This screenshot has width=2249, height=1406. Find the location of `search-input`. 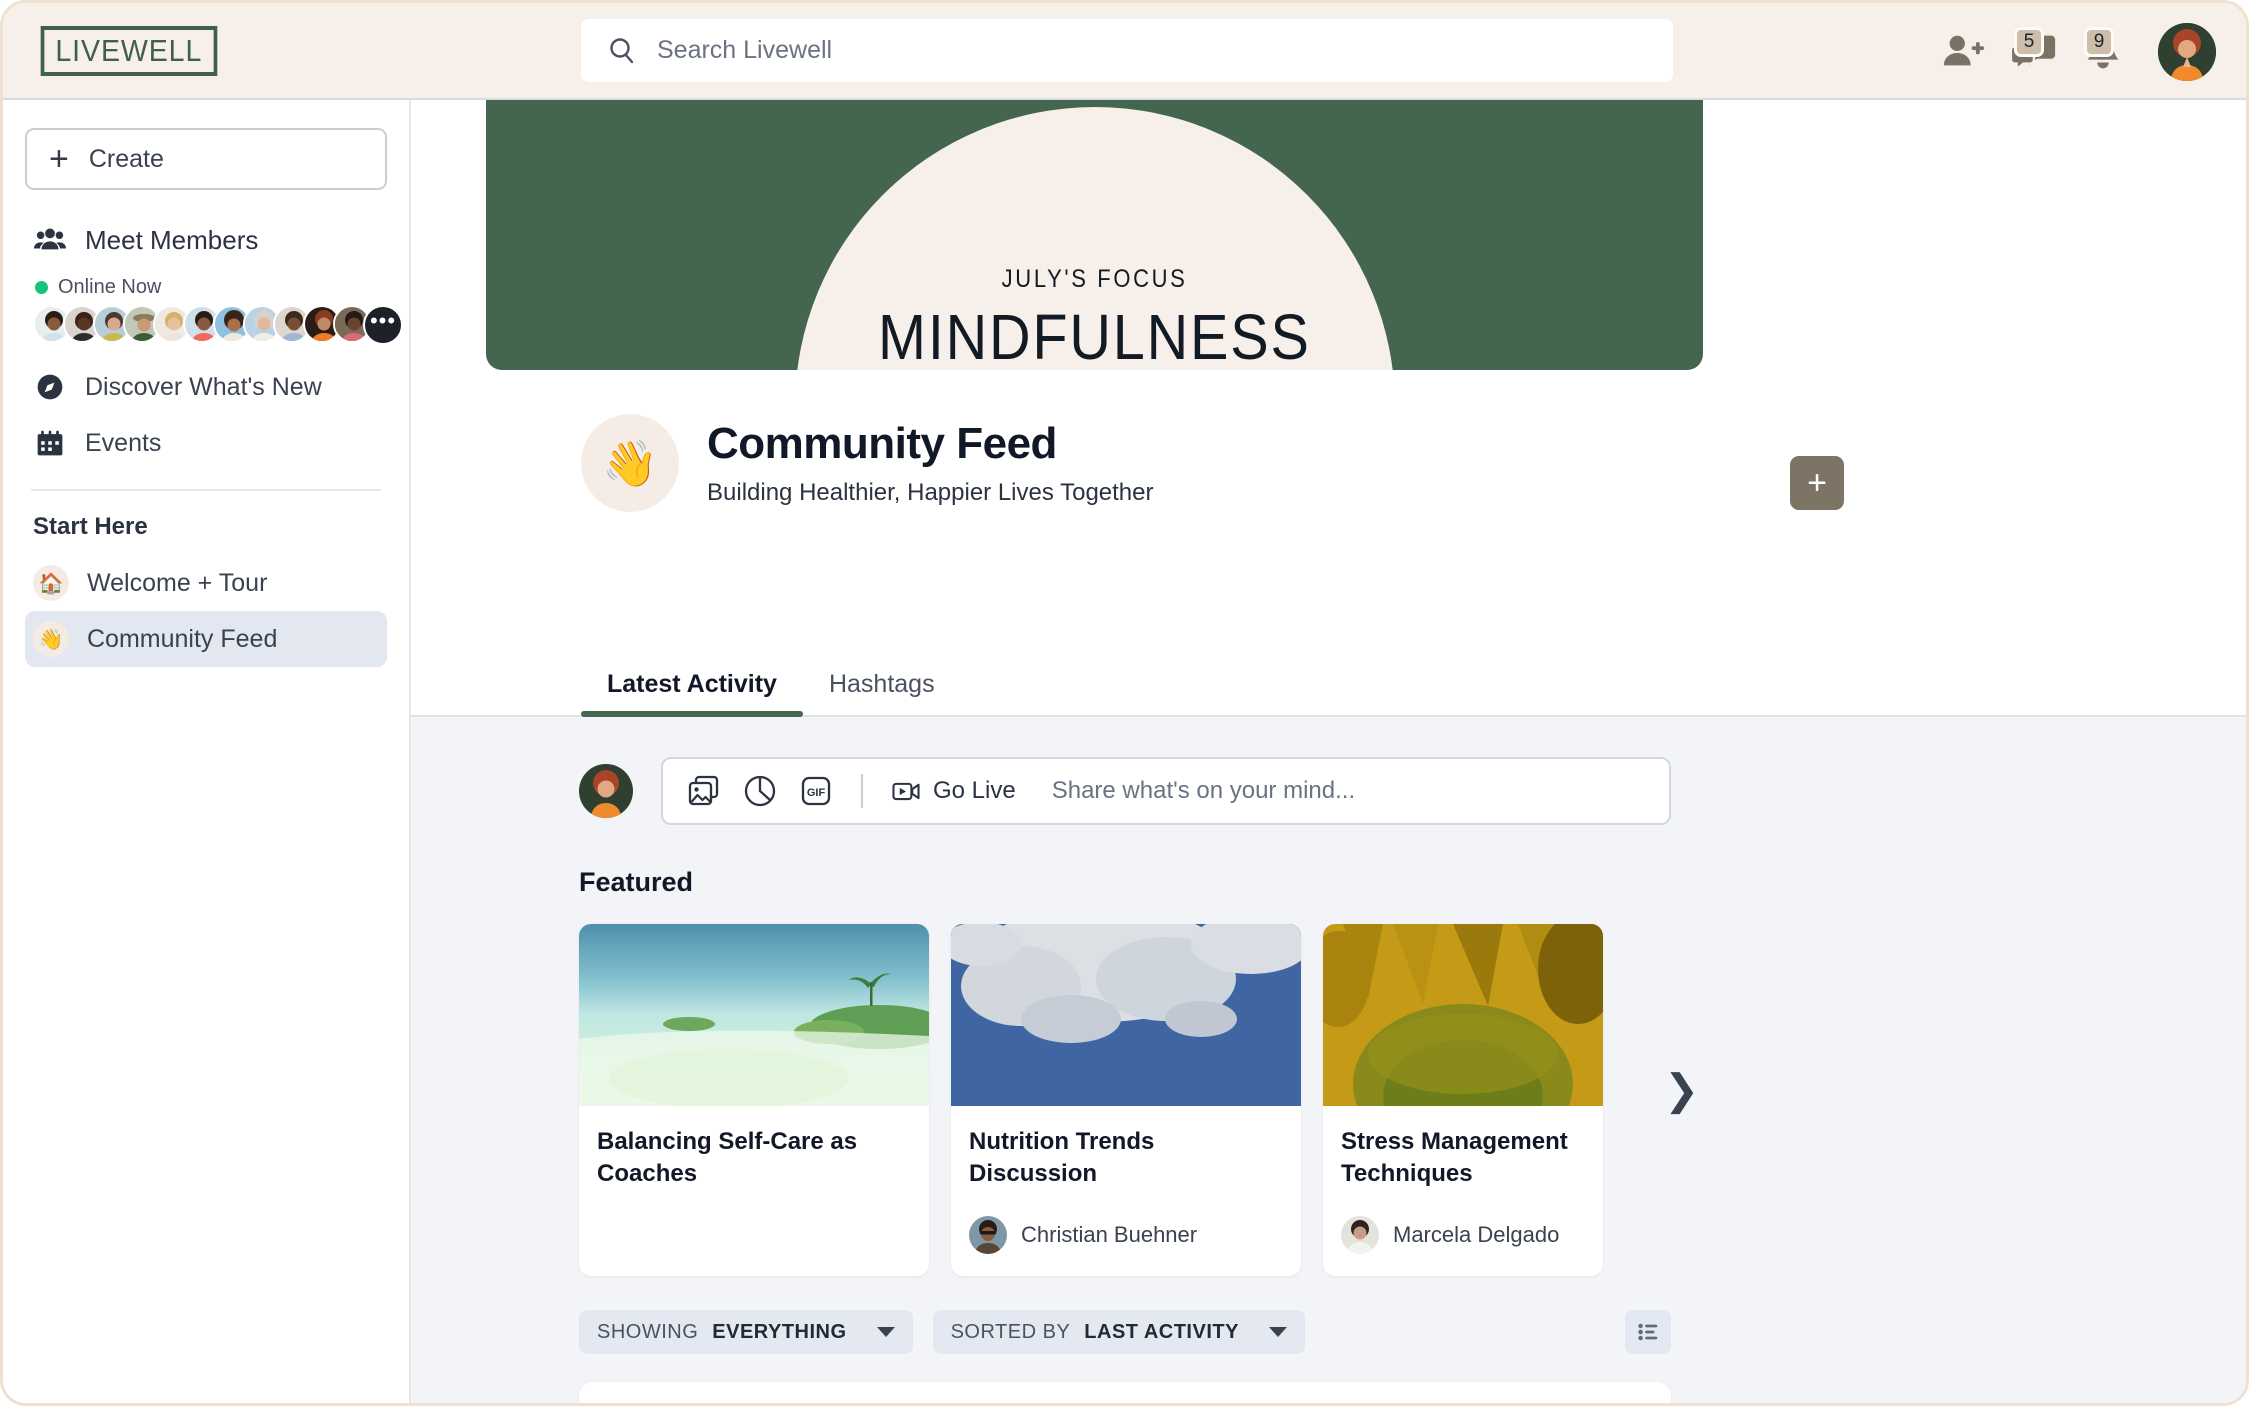

search-input is located at coordinates (1107, 50).